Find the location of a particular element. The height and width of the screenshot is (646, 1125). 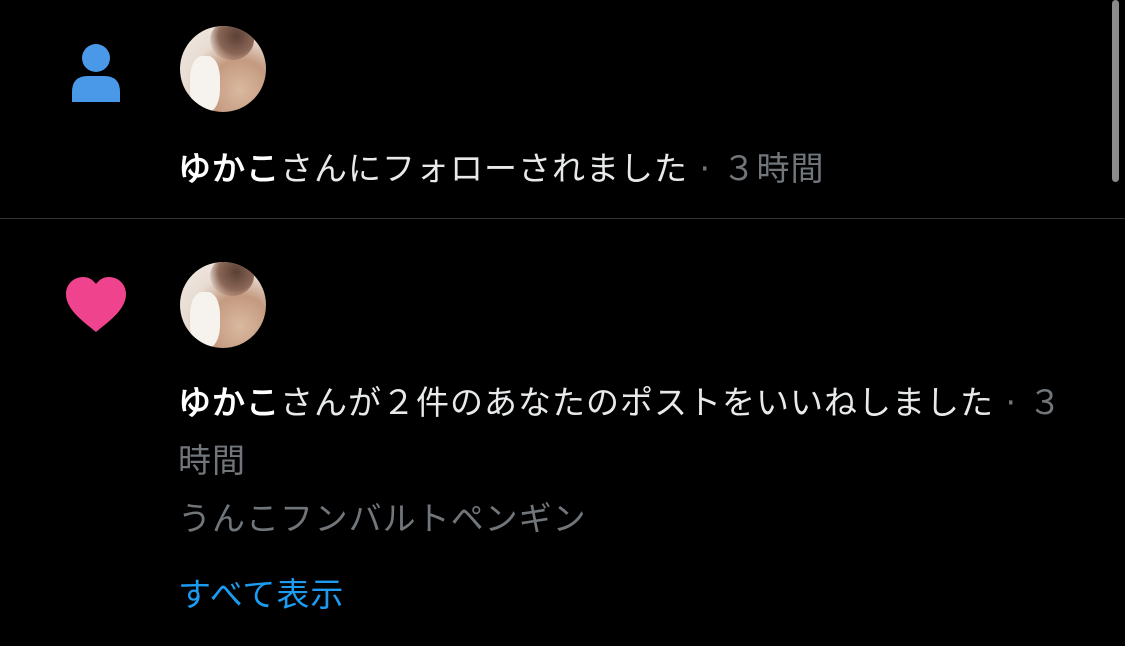

show-all-link: すべて表示 is located at coordinates (261, 595).